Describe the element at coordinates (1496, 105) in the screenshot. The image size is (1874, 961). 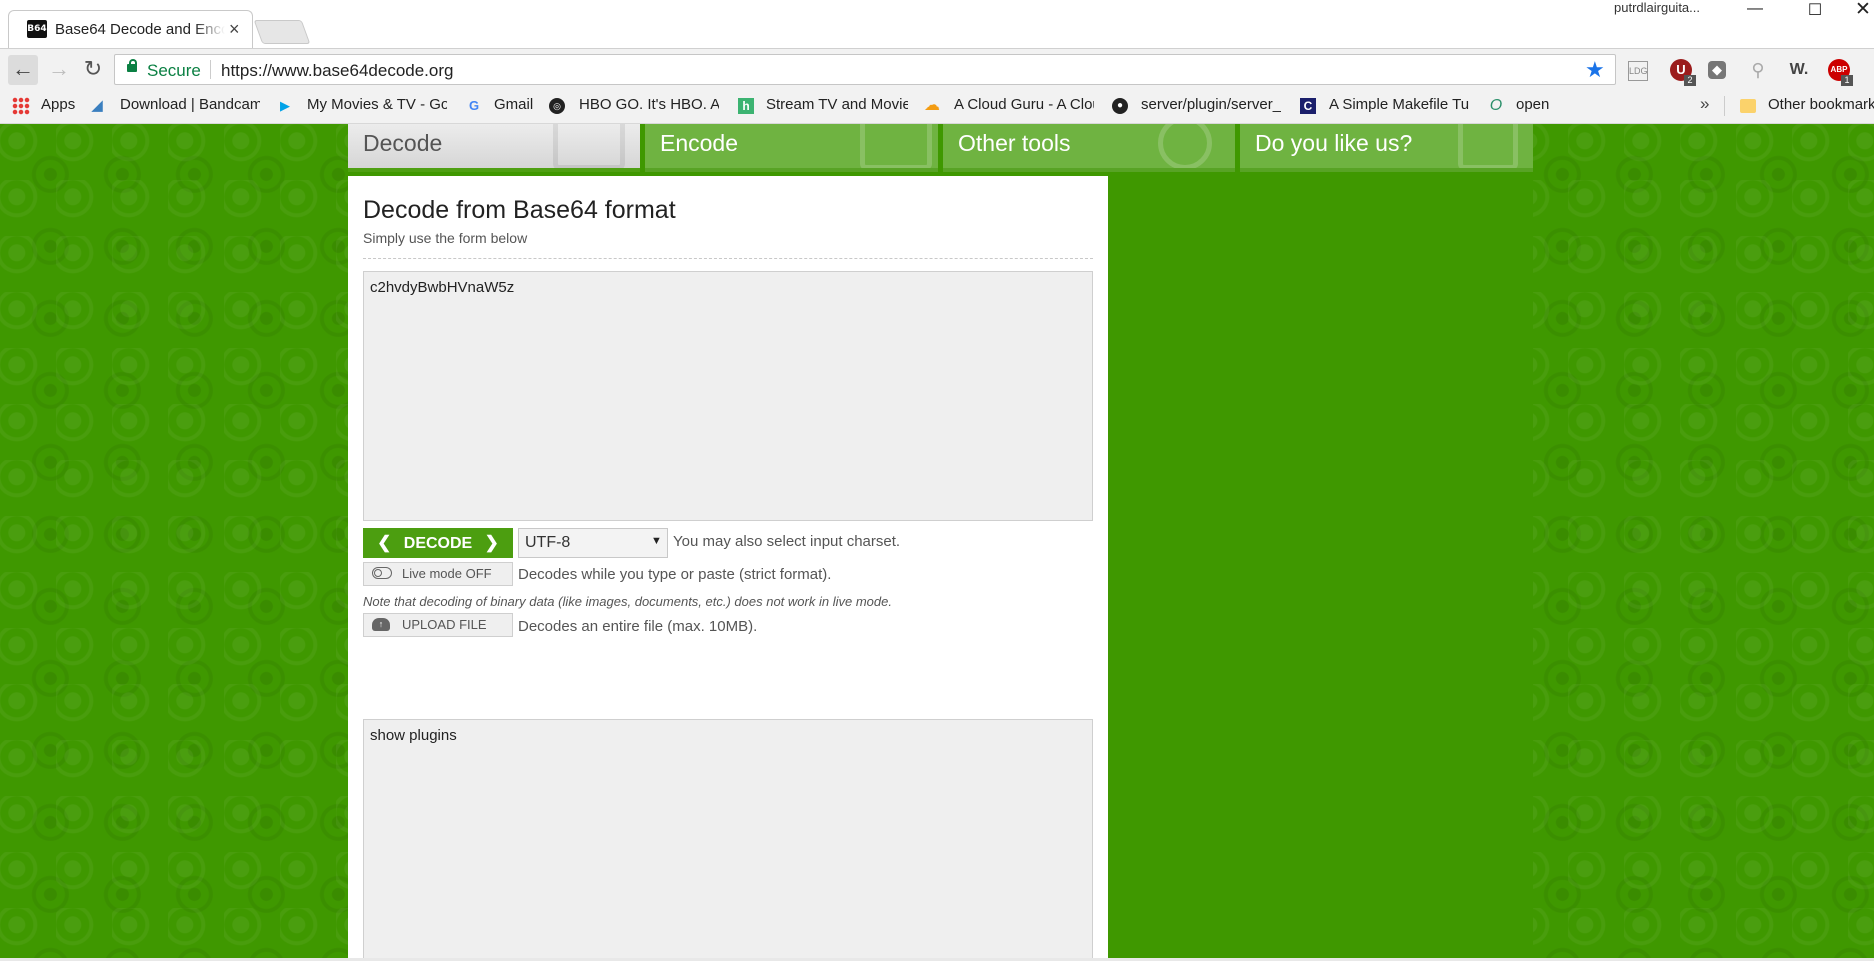
I see `opera-icon: O` at that location.